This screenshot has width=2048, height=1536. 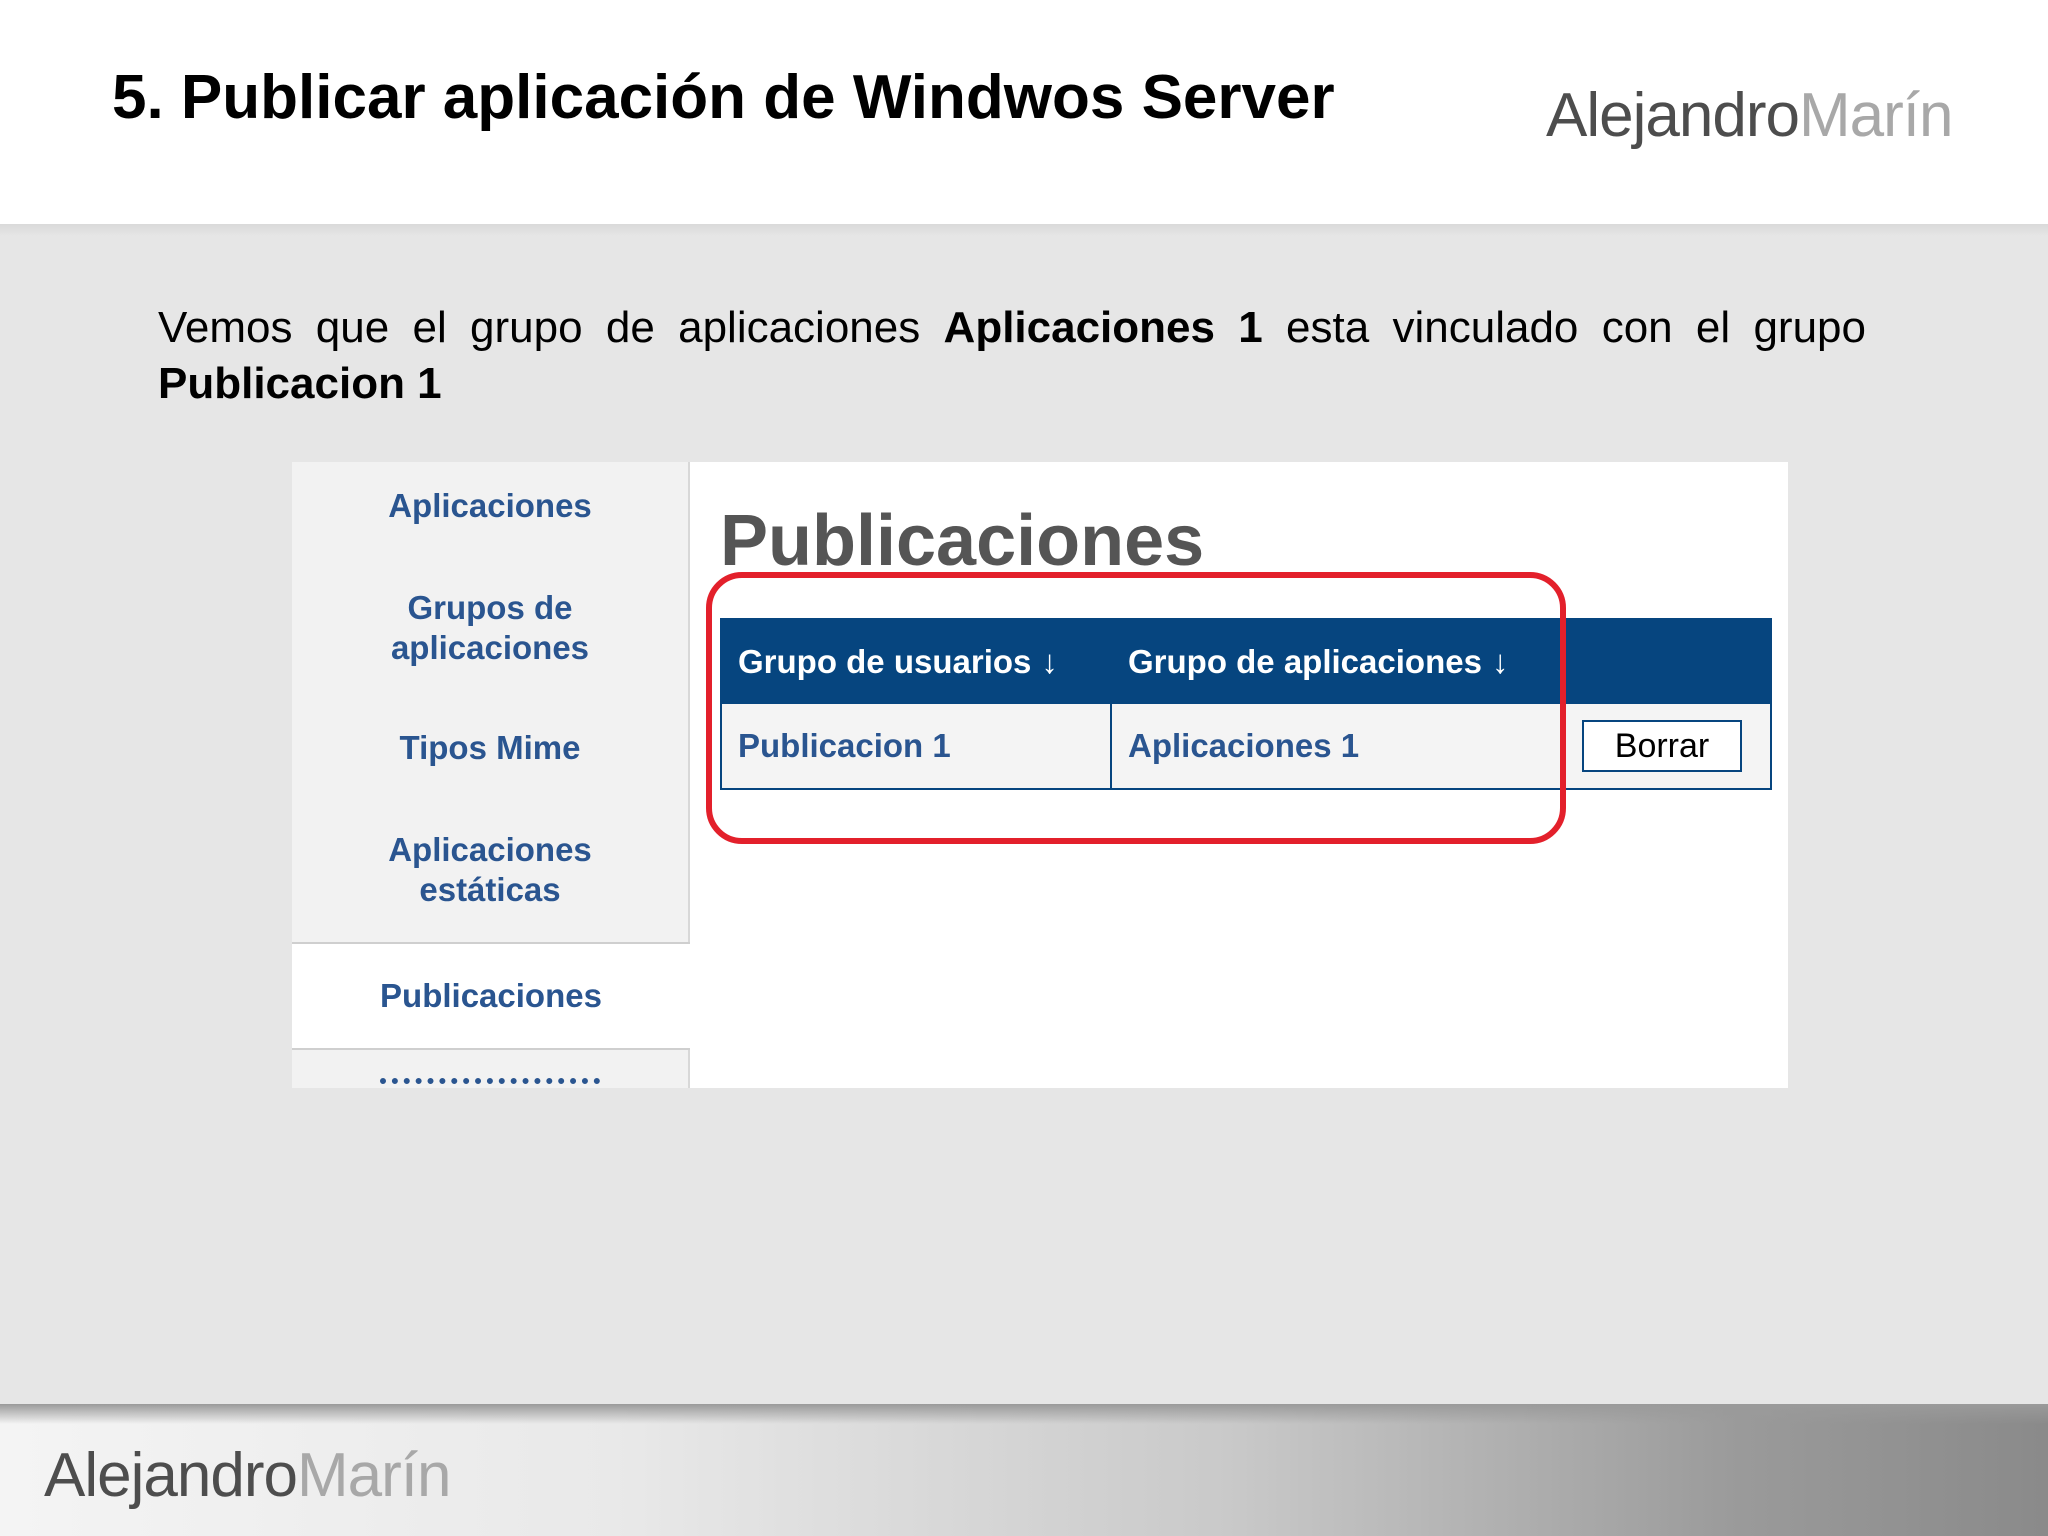 What do you see at coordinates (490, 647) in the screenshot?
I see `sidebar-item-label: aplicaciones` at bounding box center [490, 647].